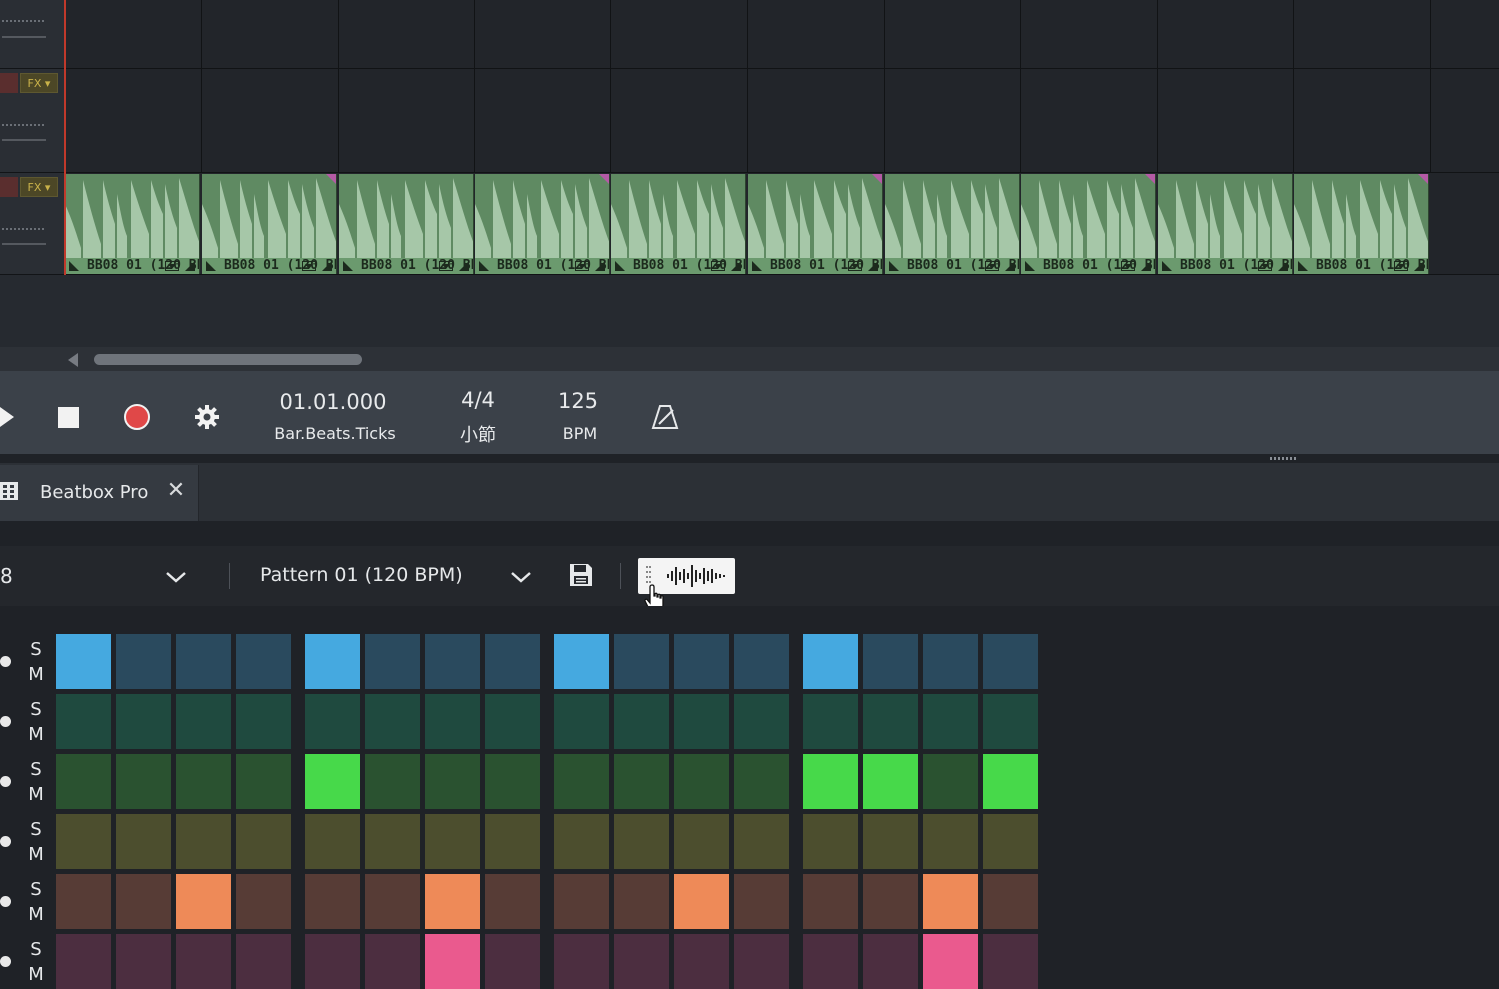 This screenshot has height=989, width=1499. Describe the element at coordinates (73, 360) in the screenshot. I see `scroll-left-arrow-icon` at that location.